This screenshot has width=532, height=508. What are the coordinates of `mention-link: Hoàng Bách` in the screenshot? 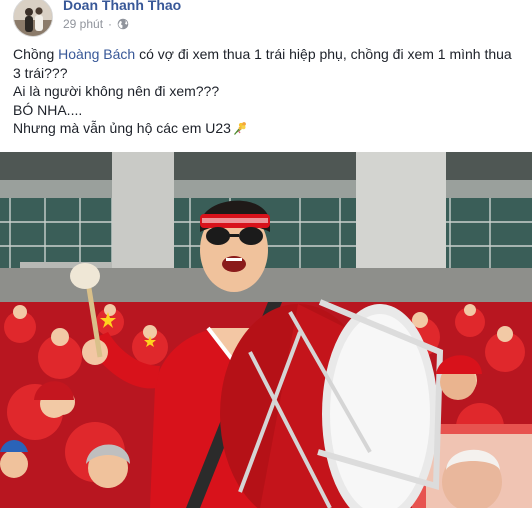 It's located at (96, 54).